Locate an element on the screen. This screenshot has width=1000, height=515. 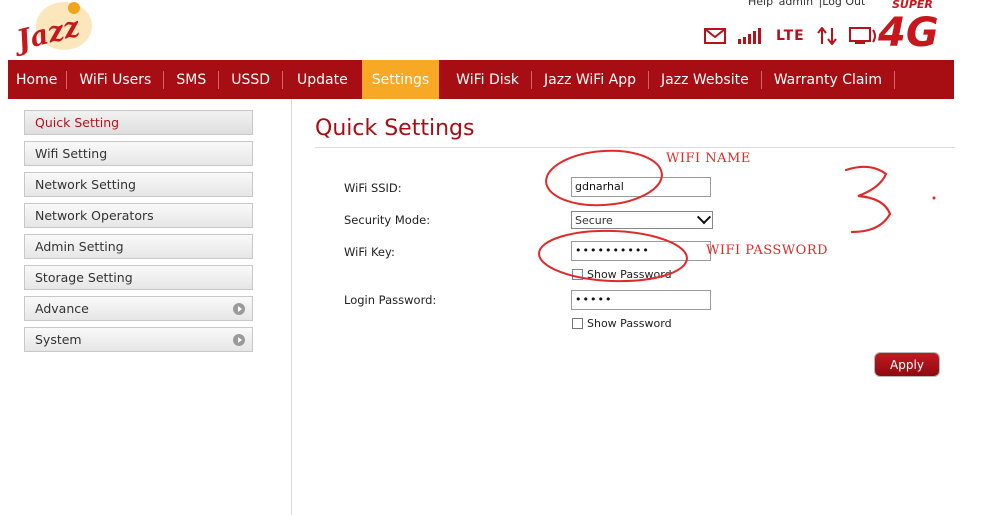
svg-text: 4G is located at coordinates (908, 31).